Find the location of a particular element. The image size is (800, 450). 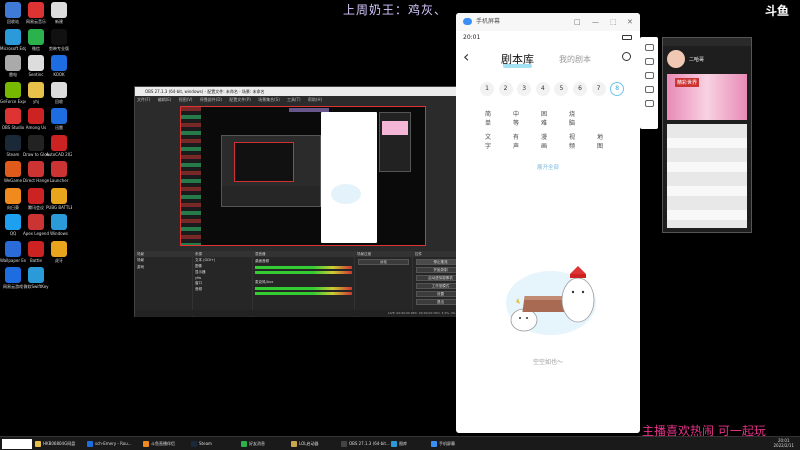

tab-script-library: 剧本库 is located at coordinates (517, 59).